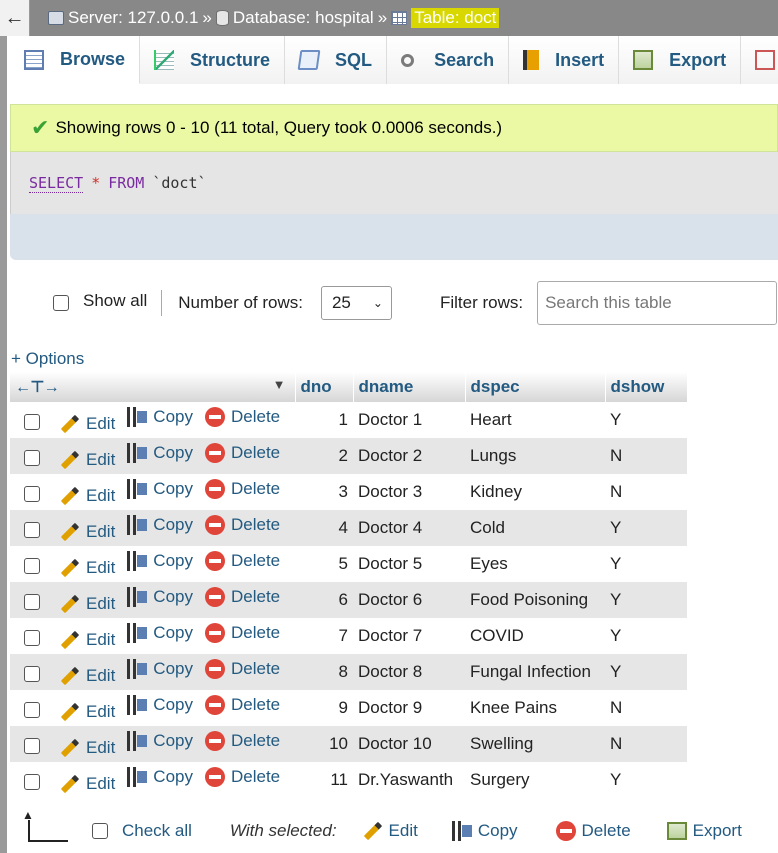 Image resolution: width=778 pixels, height=853 pixels. Describe the element at coordinates (56, 183) in the screenshot. I see `sql-keyword-select: SELECT` at that location.